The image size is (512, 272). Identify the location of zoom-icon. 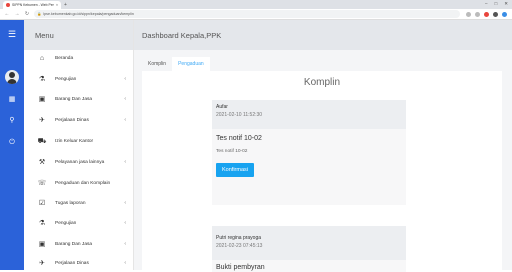
(468, 14).